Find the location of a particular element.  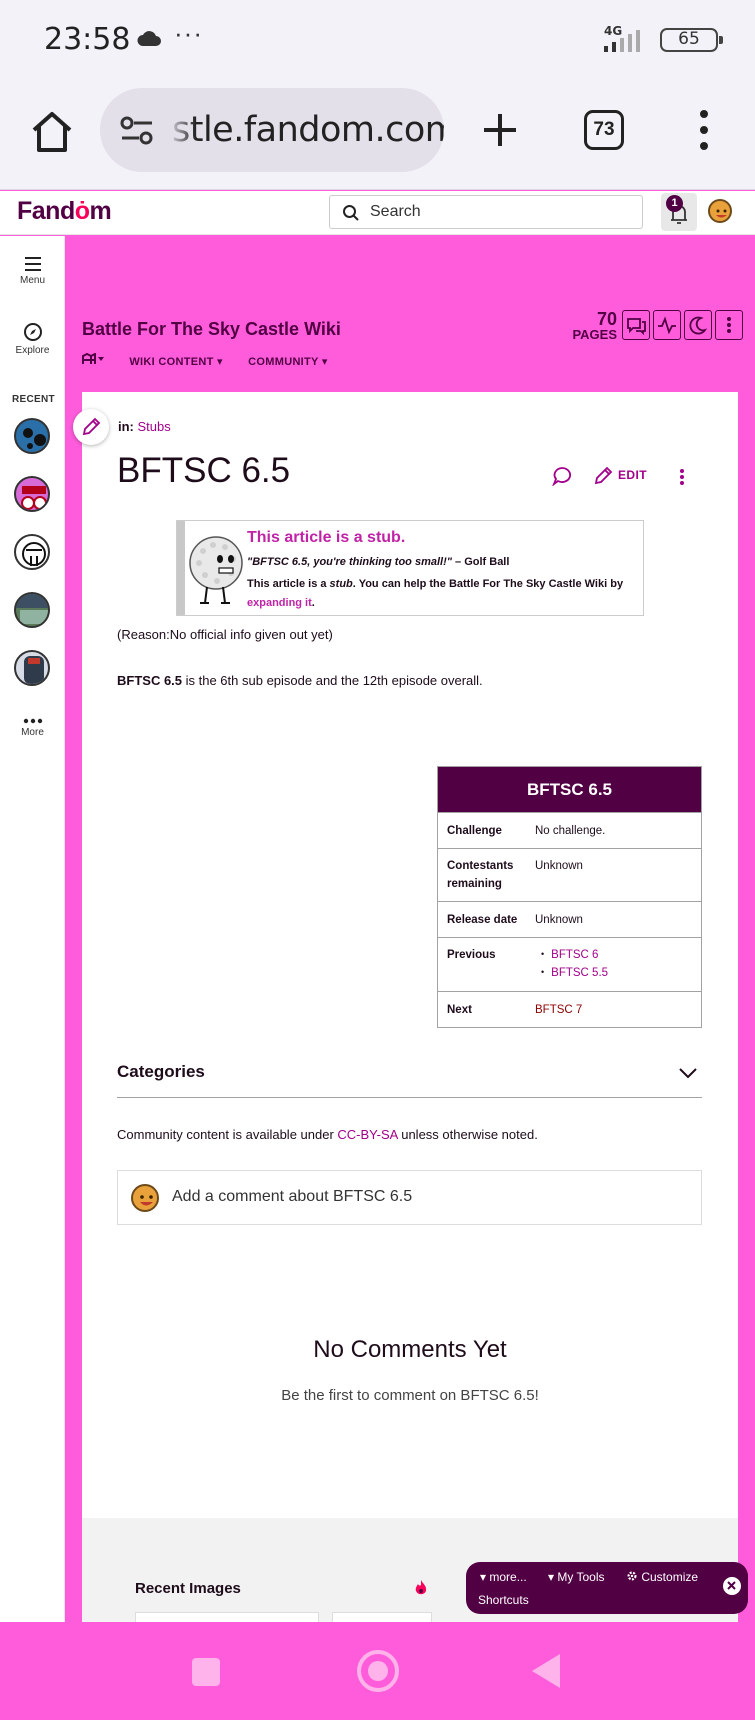

toolbar-close-button is located at coordinates (732, 1586).